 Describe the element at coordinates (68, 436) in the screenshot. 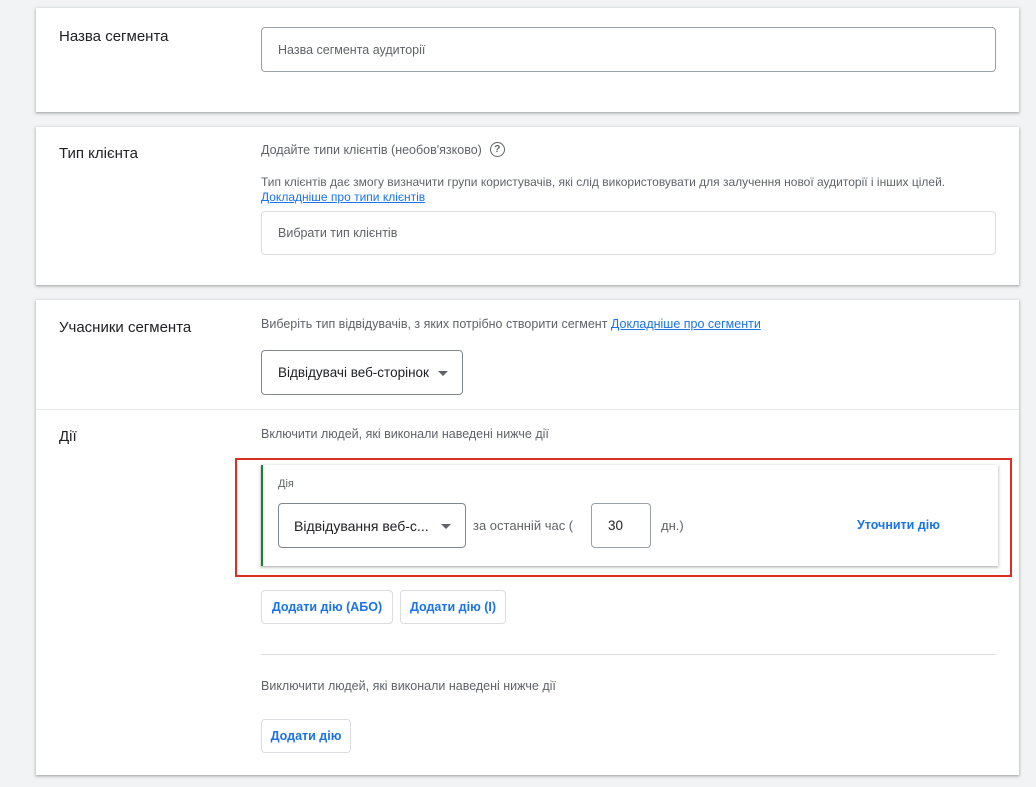

I see `actions-title: Дії` at that location.